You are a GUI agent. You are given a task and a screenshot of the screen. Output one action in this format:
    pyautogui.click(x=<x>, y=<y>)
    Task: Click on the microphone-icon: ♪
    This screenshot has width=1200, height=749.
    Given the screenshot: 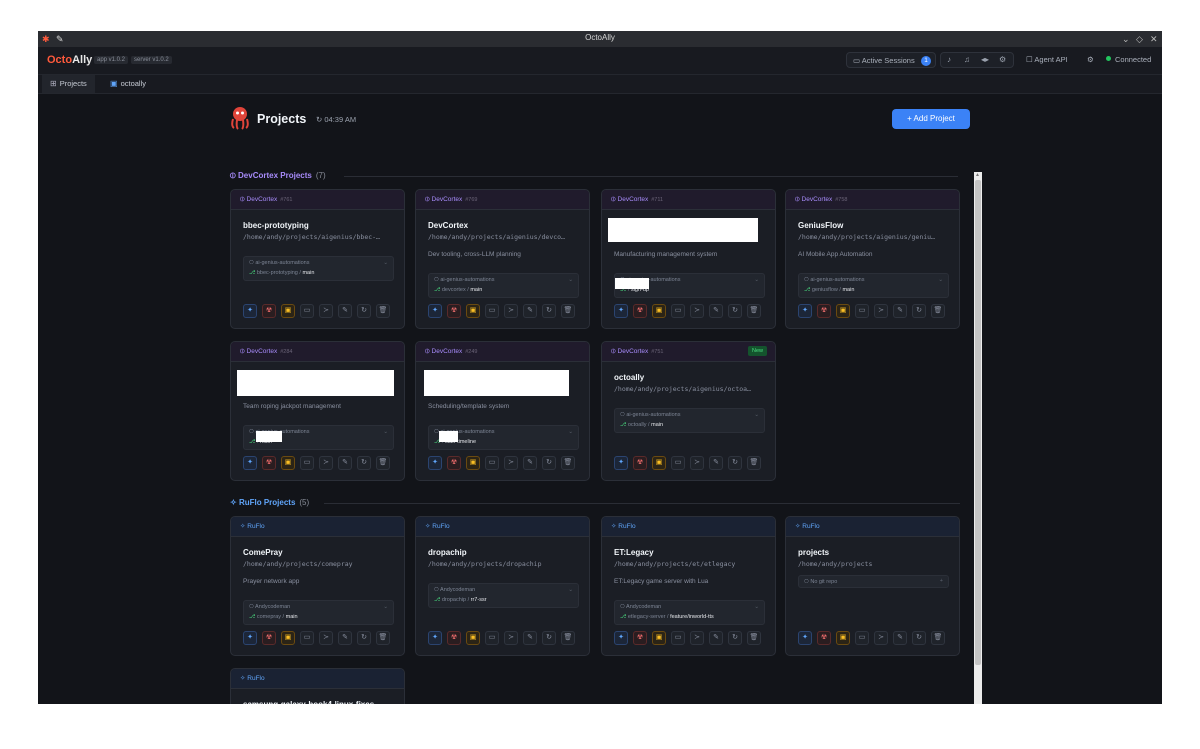 What is the action you would take?
    pyautogui.click(x=949, y=59)
    